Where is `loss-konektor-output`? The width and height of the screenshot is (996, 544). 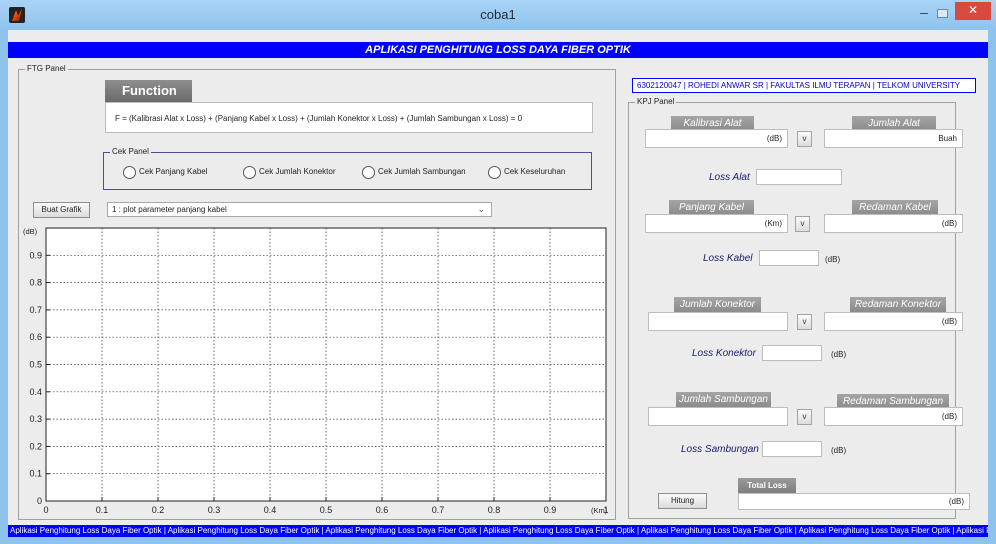 loss-konektor-output is located at coordinates (792, 353).